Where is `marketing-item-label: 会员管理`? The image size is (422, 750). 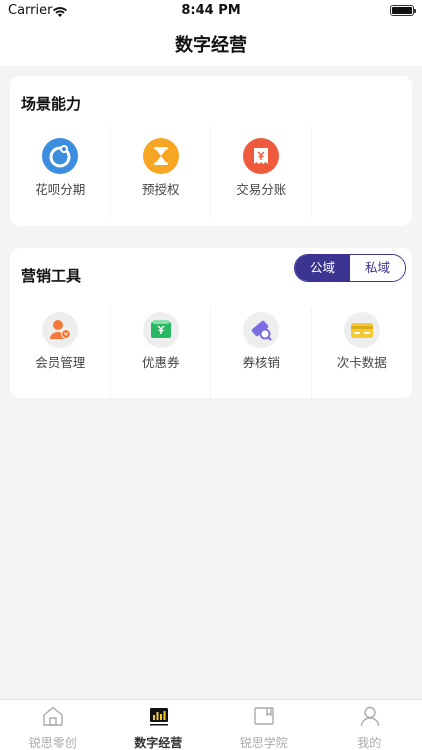
marketing-item-label: 会员管理 is located at coordinates (60, 362).